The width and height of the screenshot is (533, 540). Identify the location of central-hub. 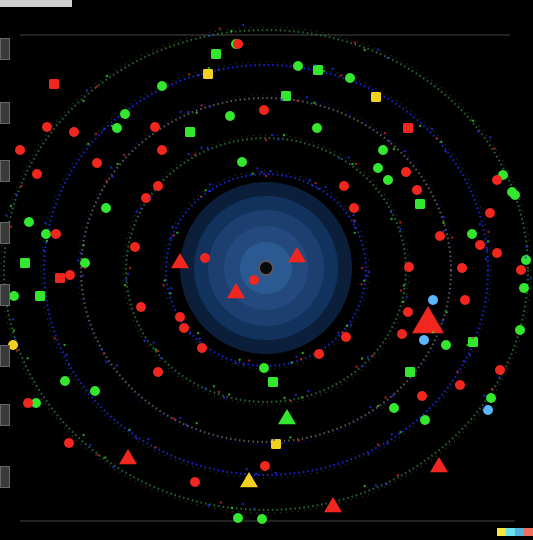
(266, 268).